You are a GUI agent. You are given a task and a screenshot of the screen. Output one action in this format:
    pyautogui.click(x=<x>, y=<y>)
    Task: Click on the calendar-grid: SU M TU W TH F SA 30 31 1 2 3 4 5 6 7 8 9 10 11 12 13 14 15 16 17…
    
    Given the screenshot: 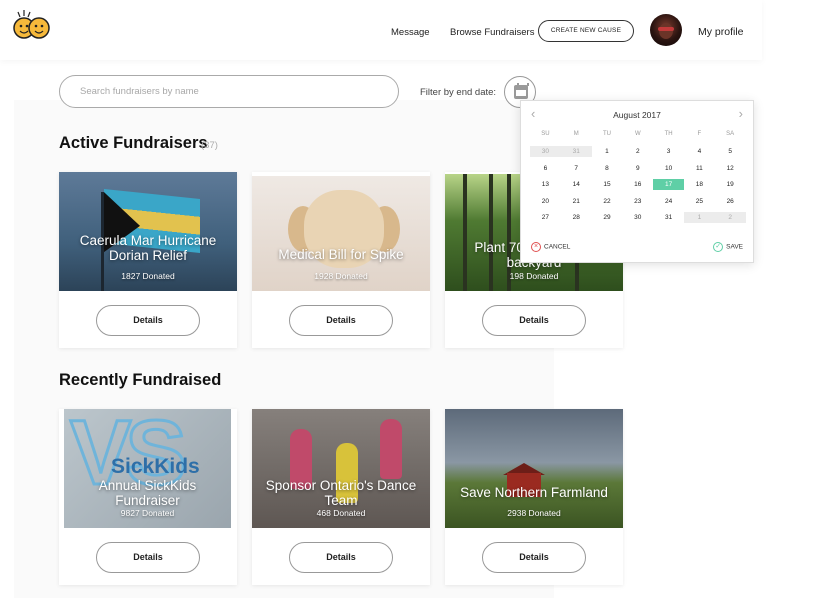 What is the action you would take?
    pyautogui.click(x=638, y=178)
    